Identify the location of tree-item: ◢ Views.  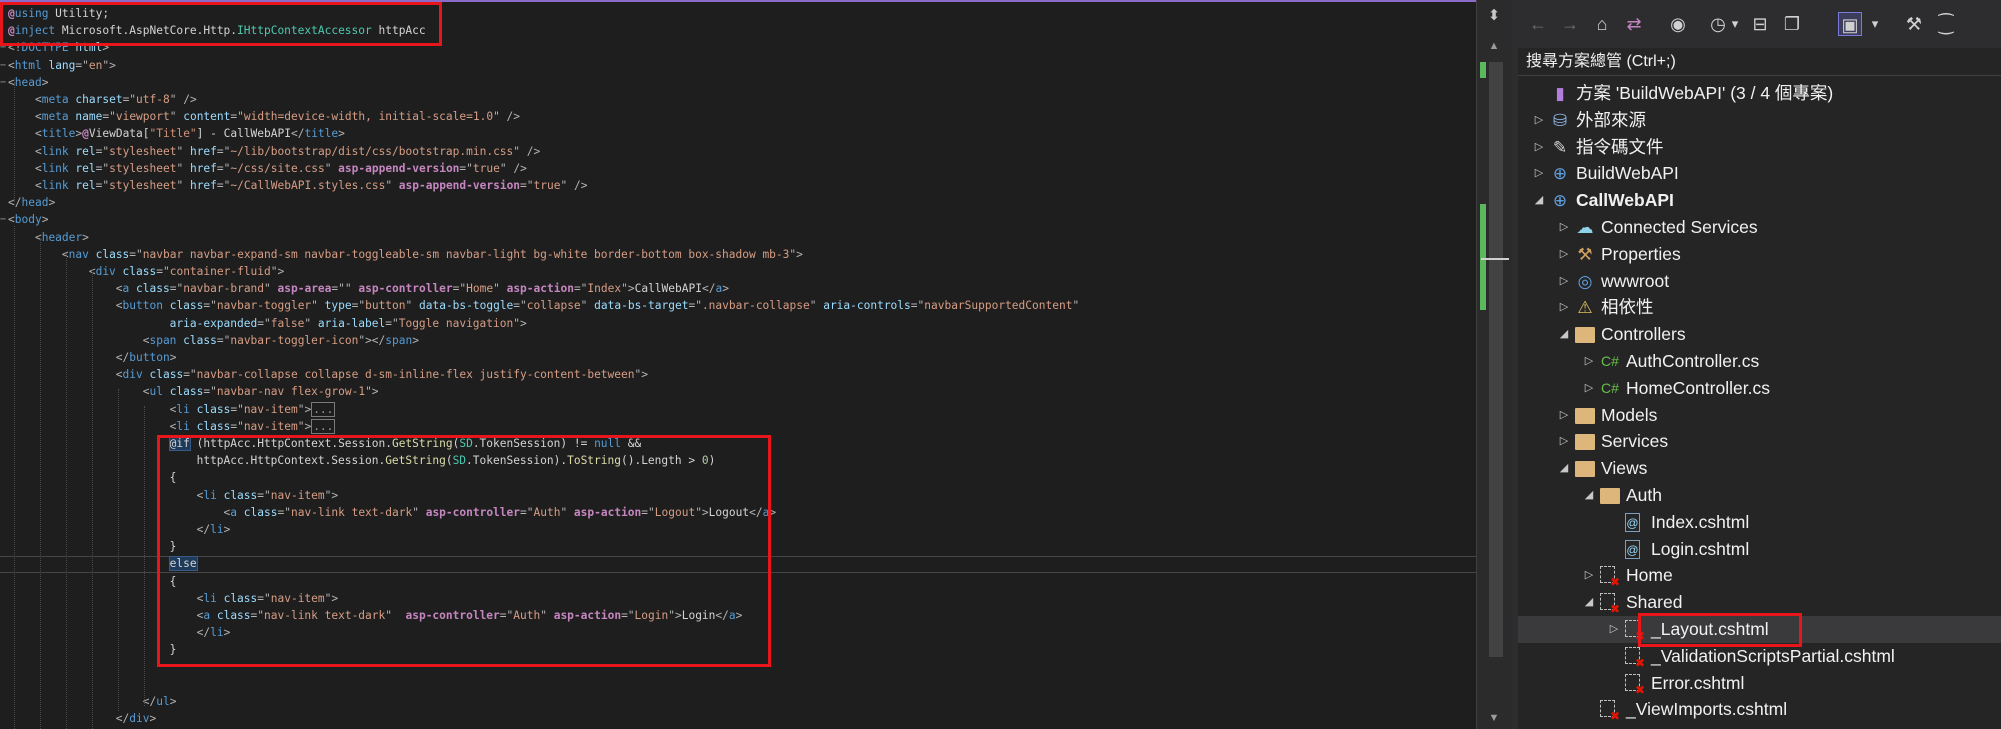
(1759, 468).